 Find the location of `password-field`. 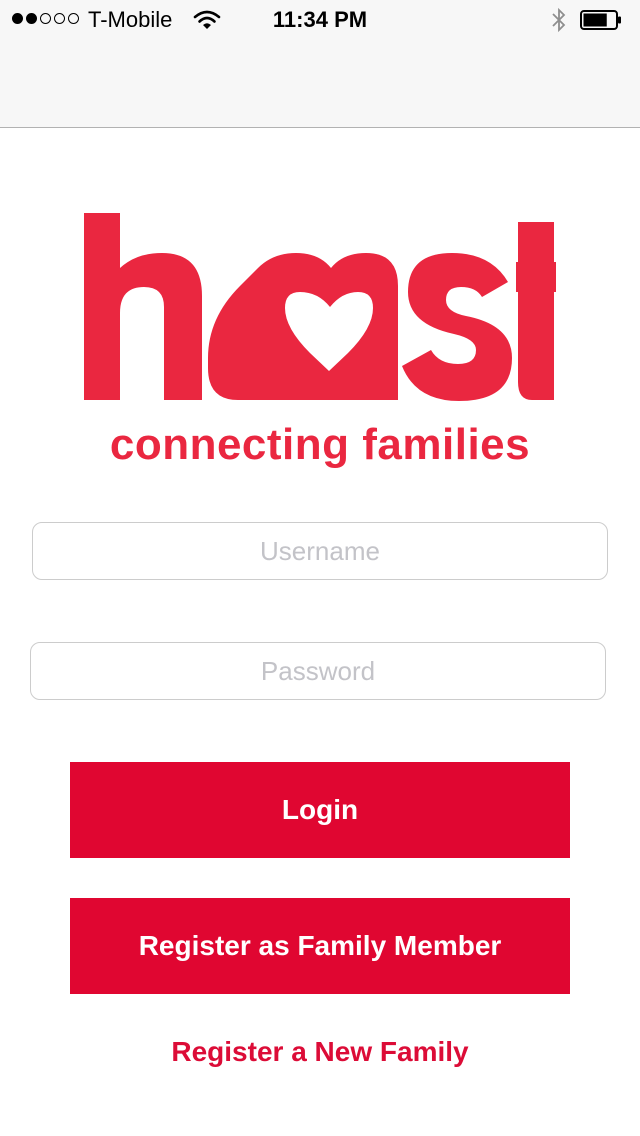

password-field is located at coordinates (318, 671).